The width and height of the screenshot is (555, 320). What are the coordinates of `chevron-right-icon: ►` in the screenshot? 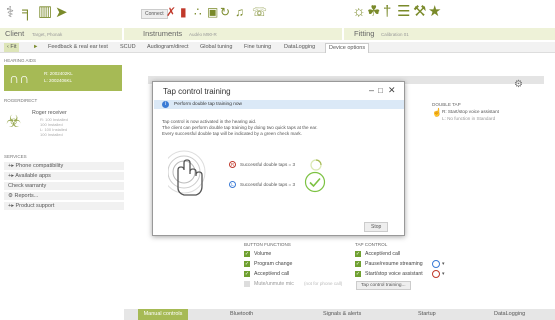 It's located at (35, 47).